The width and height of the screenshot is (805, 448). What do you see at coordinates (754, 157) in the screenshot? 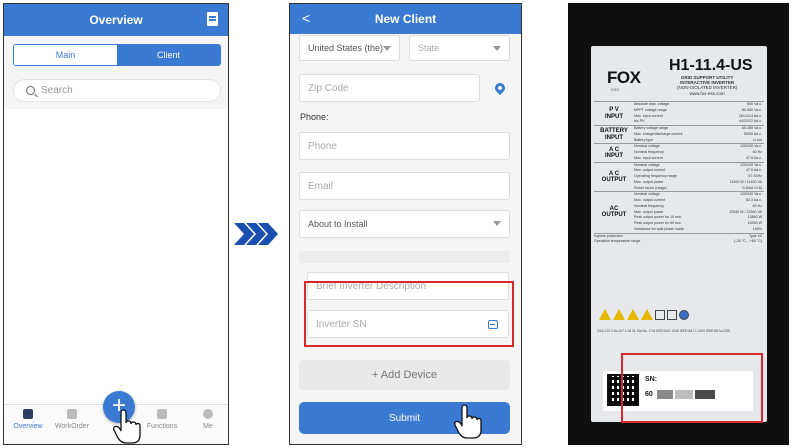
I see `spec-value: 47.5 Aa.c.` at bounding box center [754, 157].